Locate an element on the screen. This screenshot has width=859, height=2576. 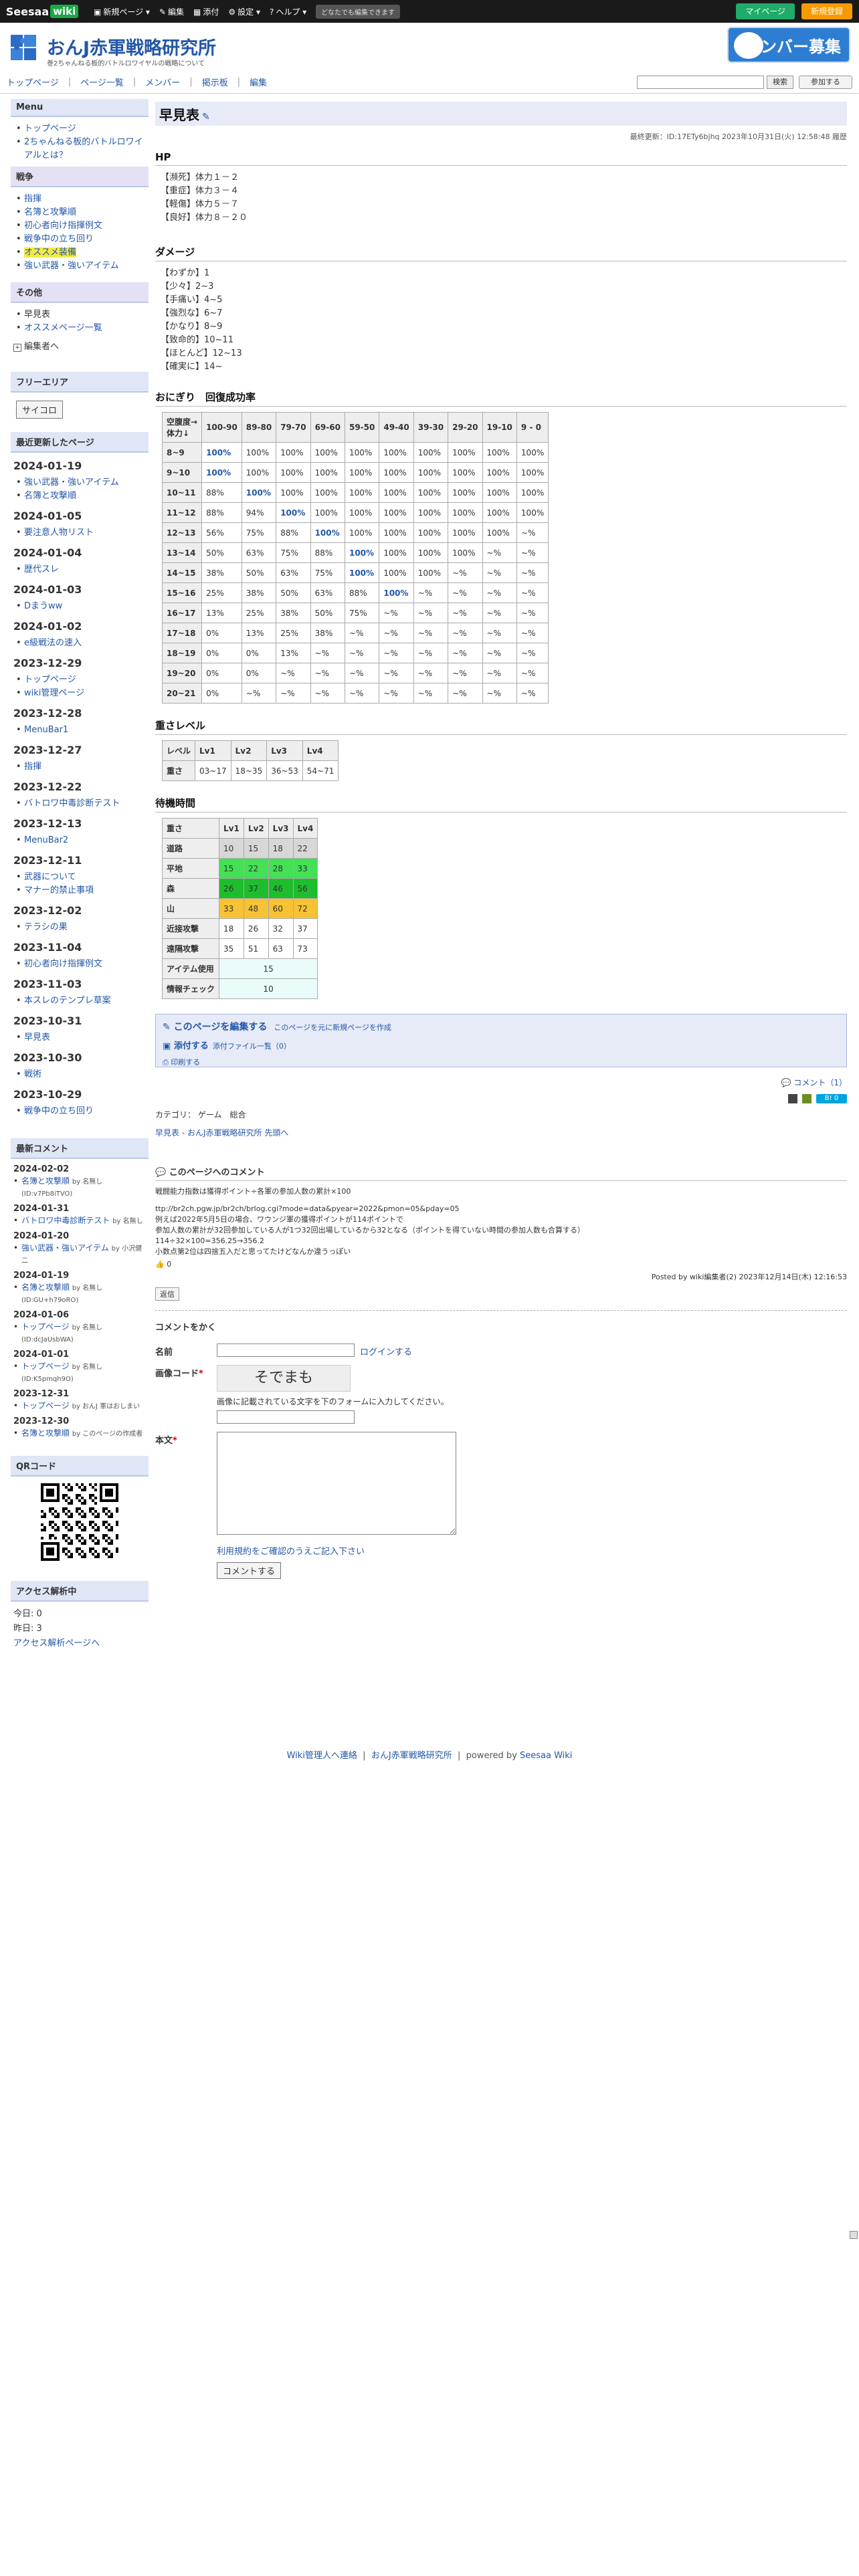
reply-button: 返信 is located at coordinates (167, 1294).